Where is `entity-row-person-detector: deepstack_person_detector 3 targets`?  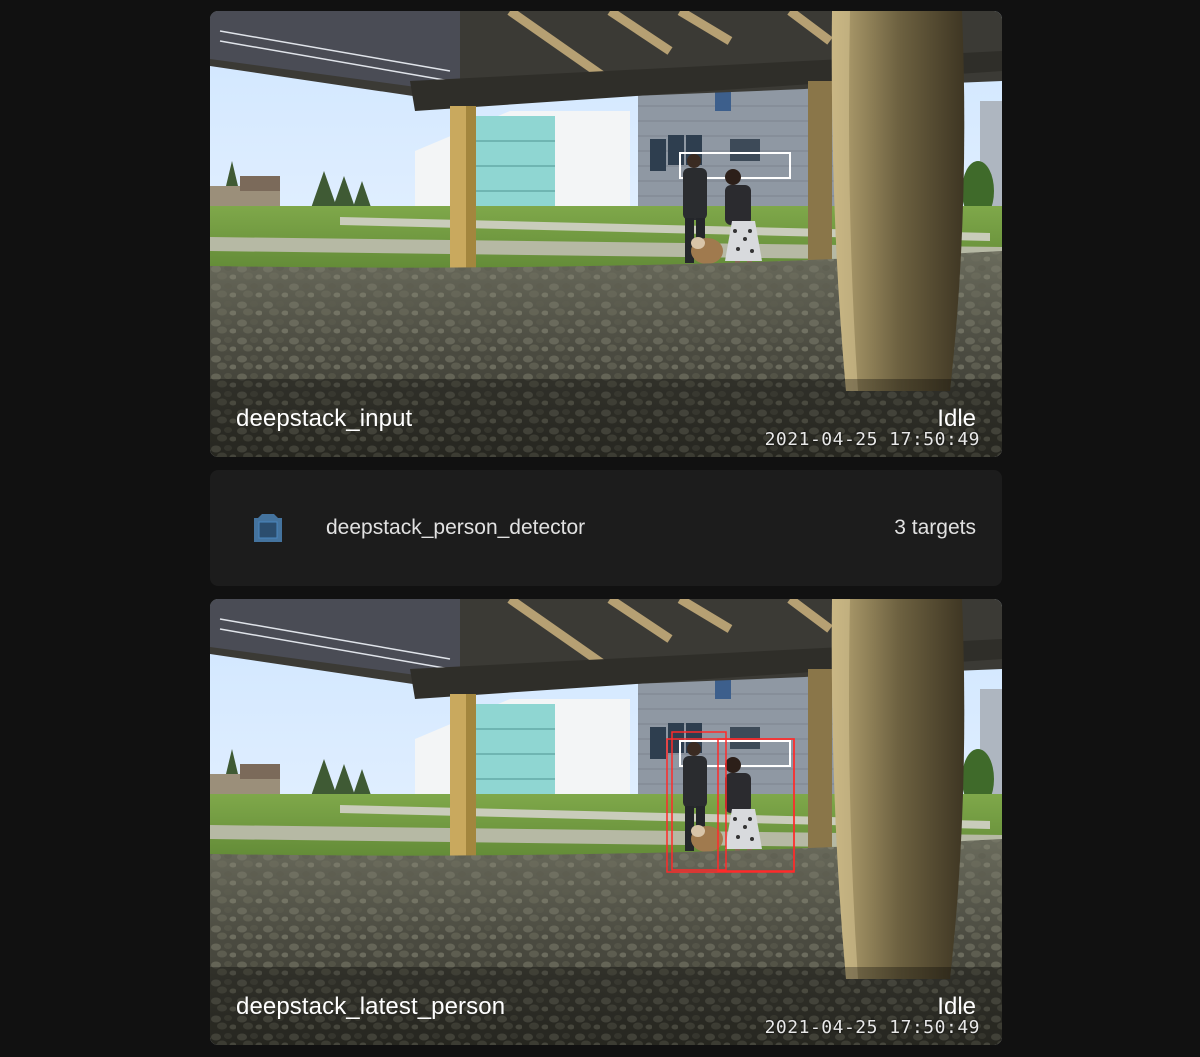 entity-row-person-detector: deepstack_person_detector 3 targets is located at coordinates (606, 528).